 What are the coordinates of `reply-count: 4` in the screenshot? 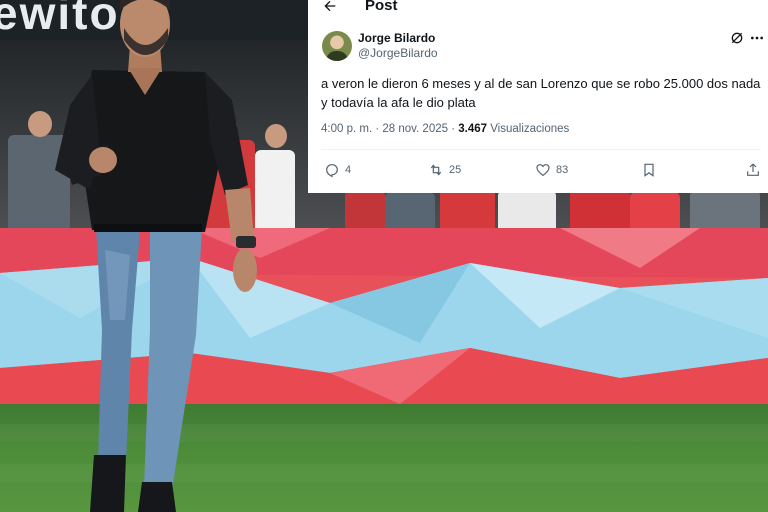 It's located at (348, 170).